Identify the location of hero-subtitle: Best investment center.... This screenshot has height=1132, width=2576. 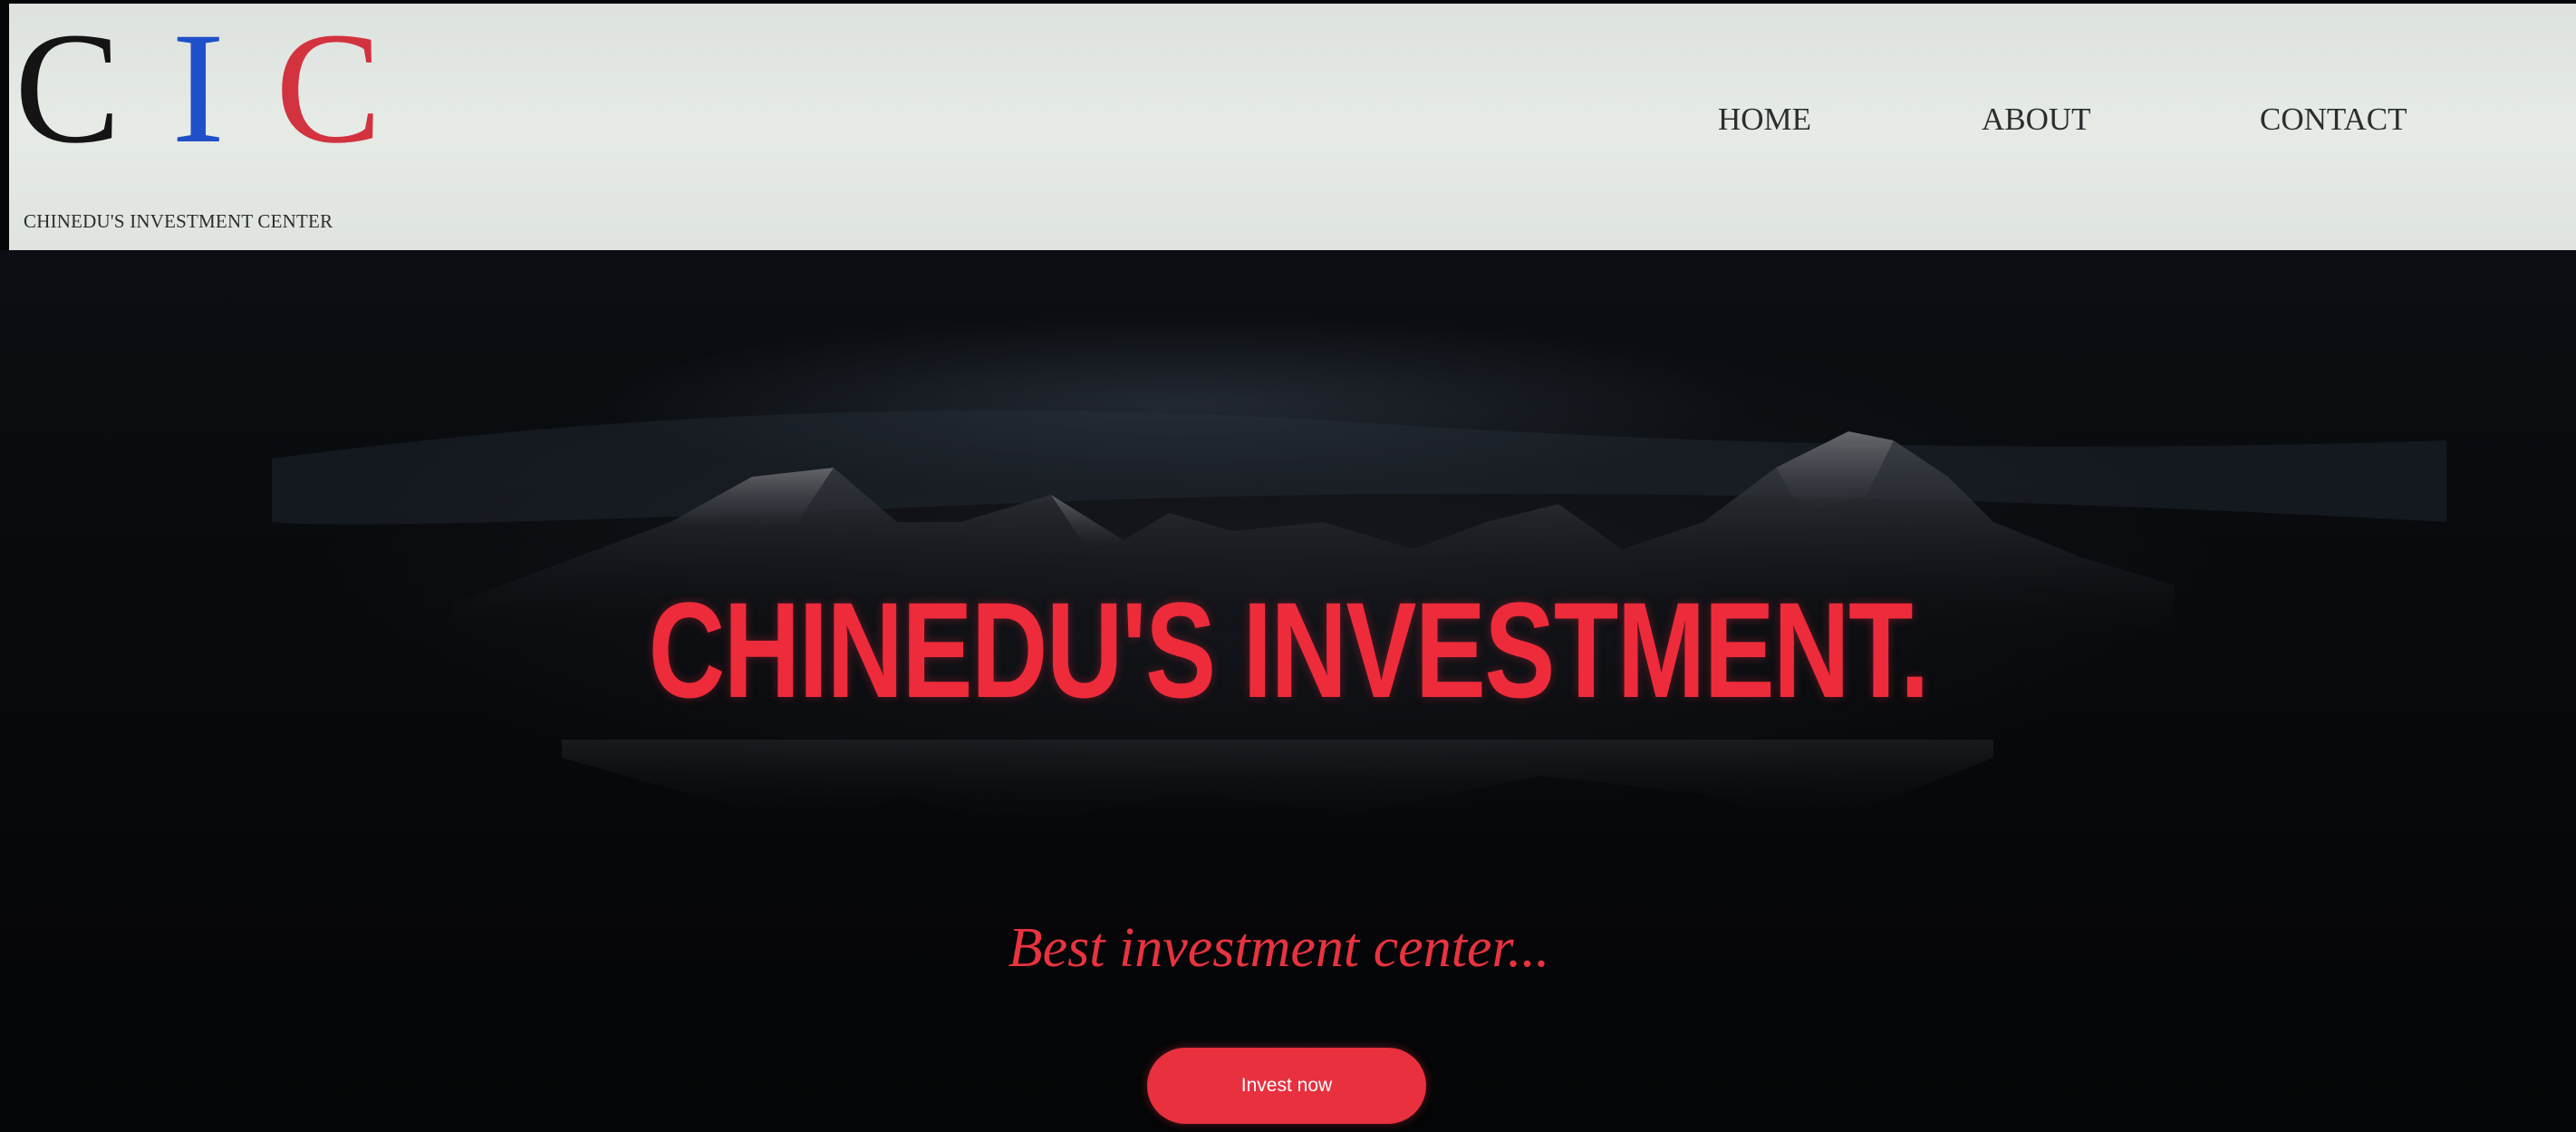
(1288, 949).